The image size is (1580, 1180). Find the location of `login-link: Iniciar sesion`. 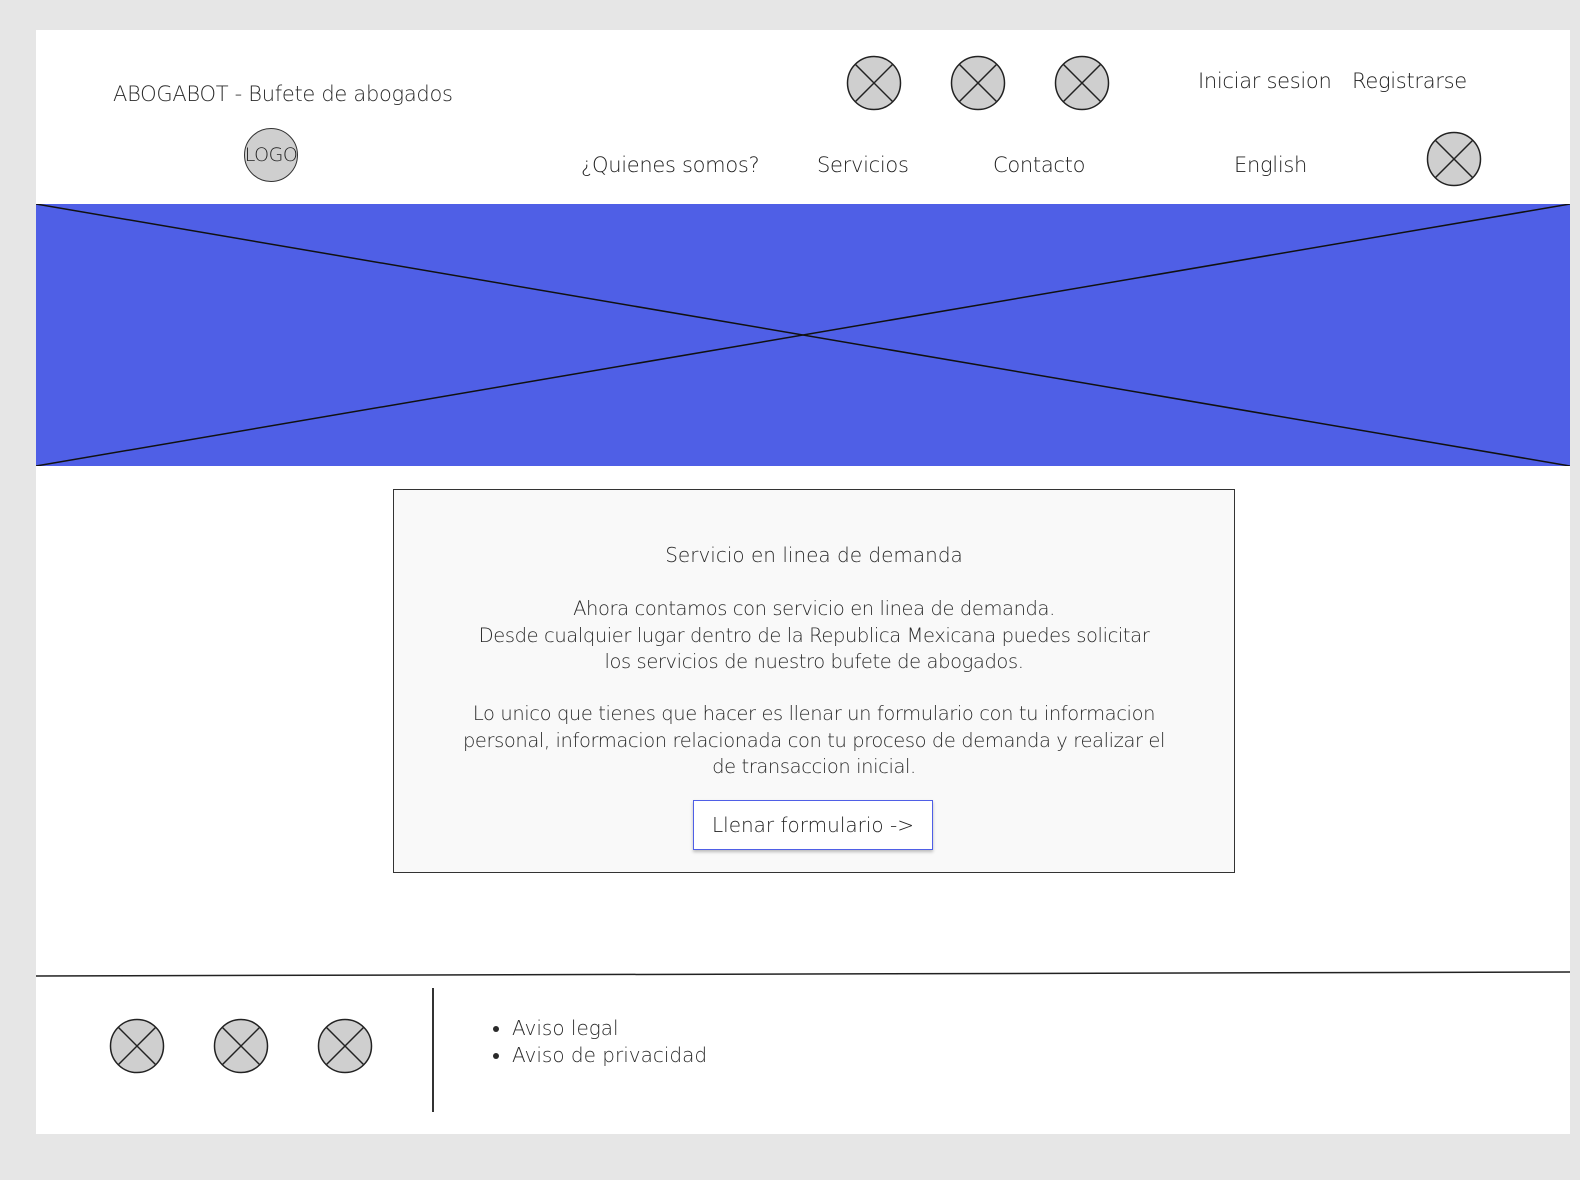

login-link: Iniciar sesion is located at coordinates (1265, 81).